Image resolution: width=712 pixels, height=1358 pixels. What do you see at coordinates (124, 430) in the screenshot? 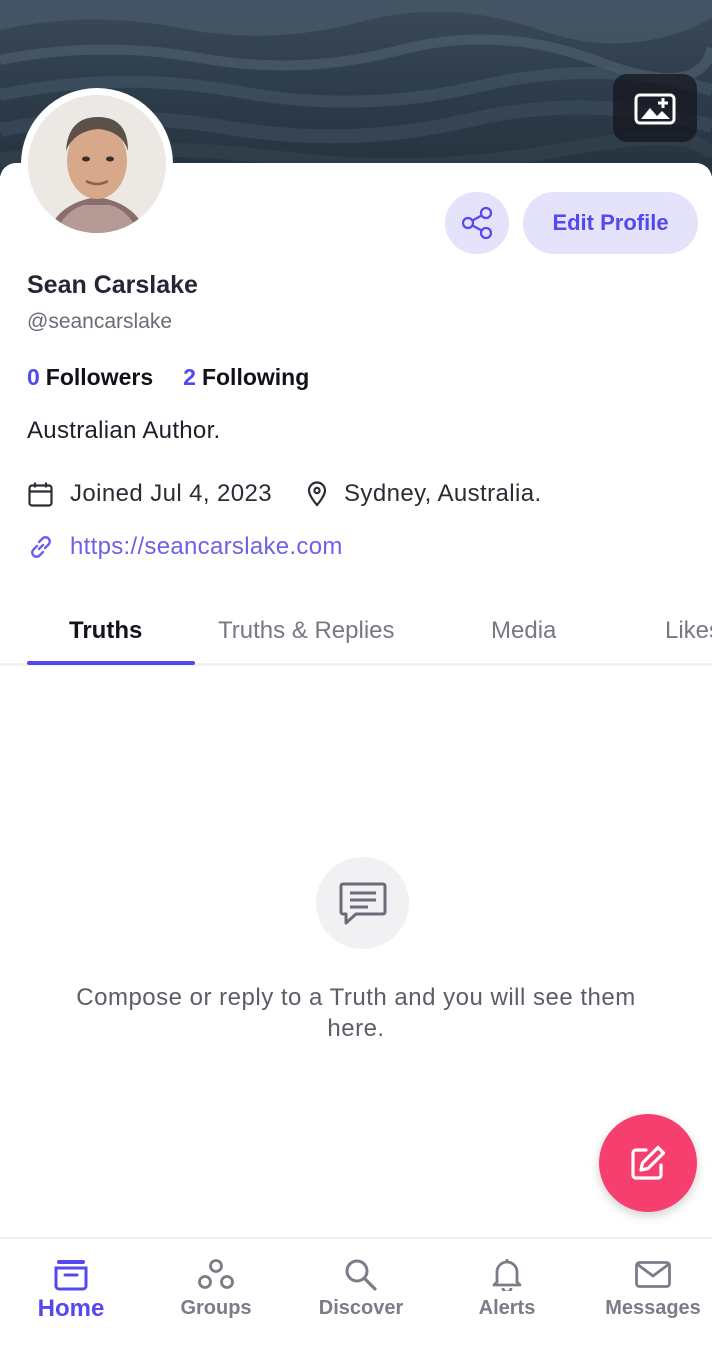
I see `bio-text: Australian Author.` at bounding box center [124, 430].